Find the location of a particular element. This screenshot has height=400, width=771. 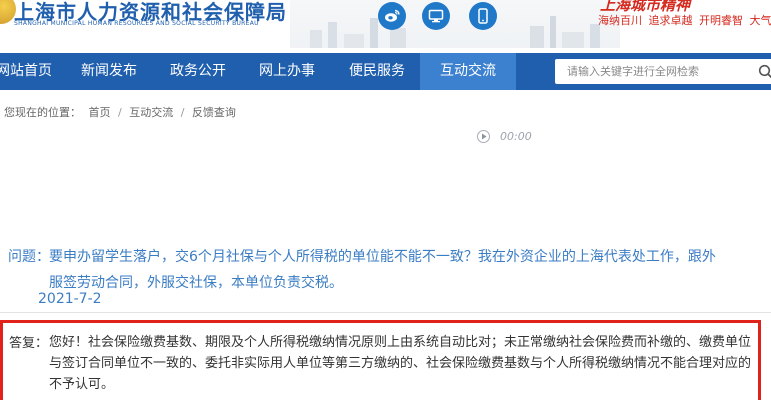

question-label: 问题： is located at coordinates (29, 257).